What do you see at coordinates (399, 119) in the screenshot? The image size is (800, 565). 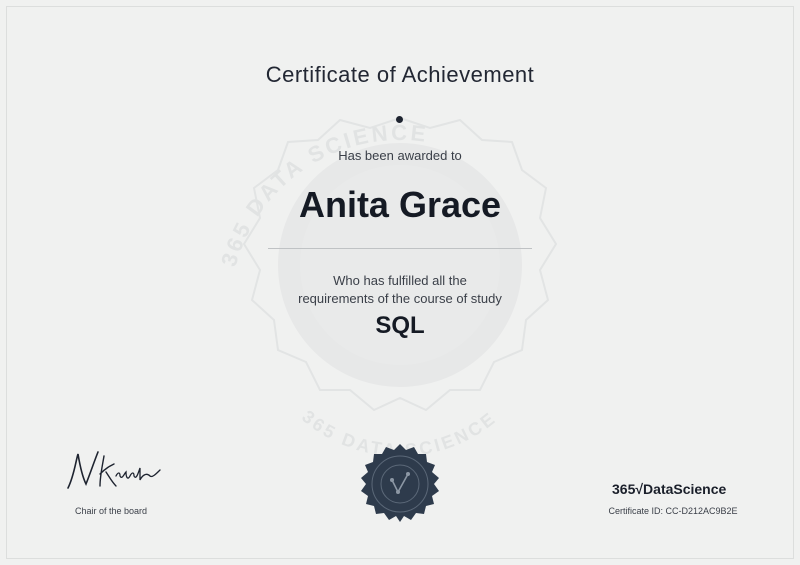 I see `title-dot` at bounding box center [399, 119].